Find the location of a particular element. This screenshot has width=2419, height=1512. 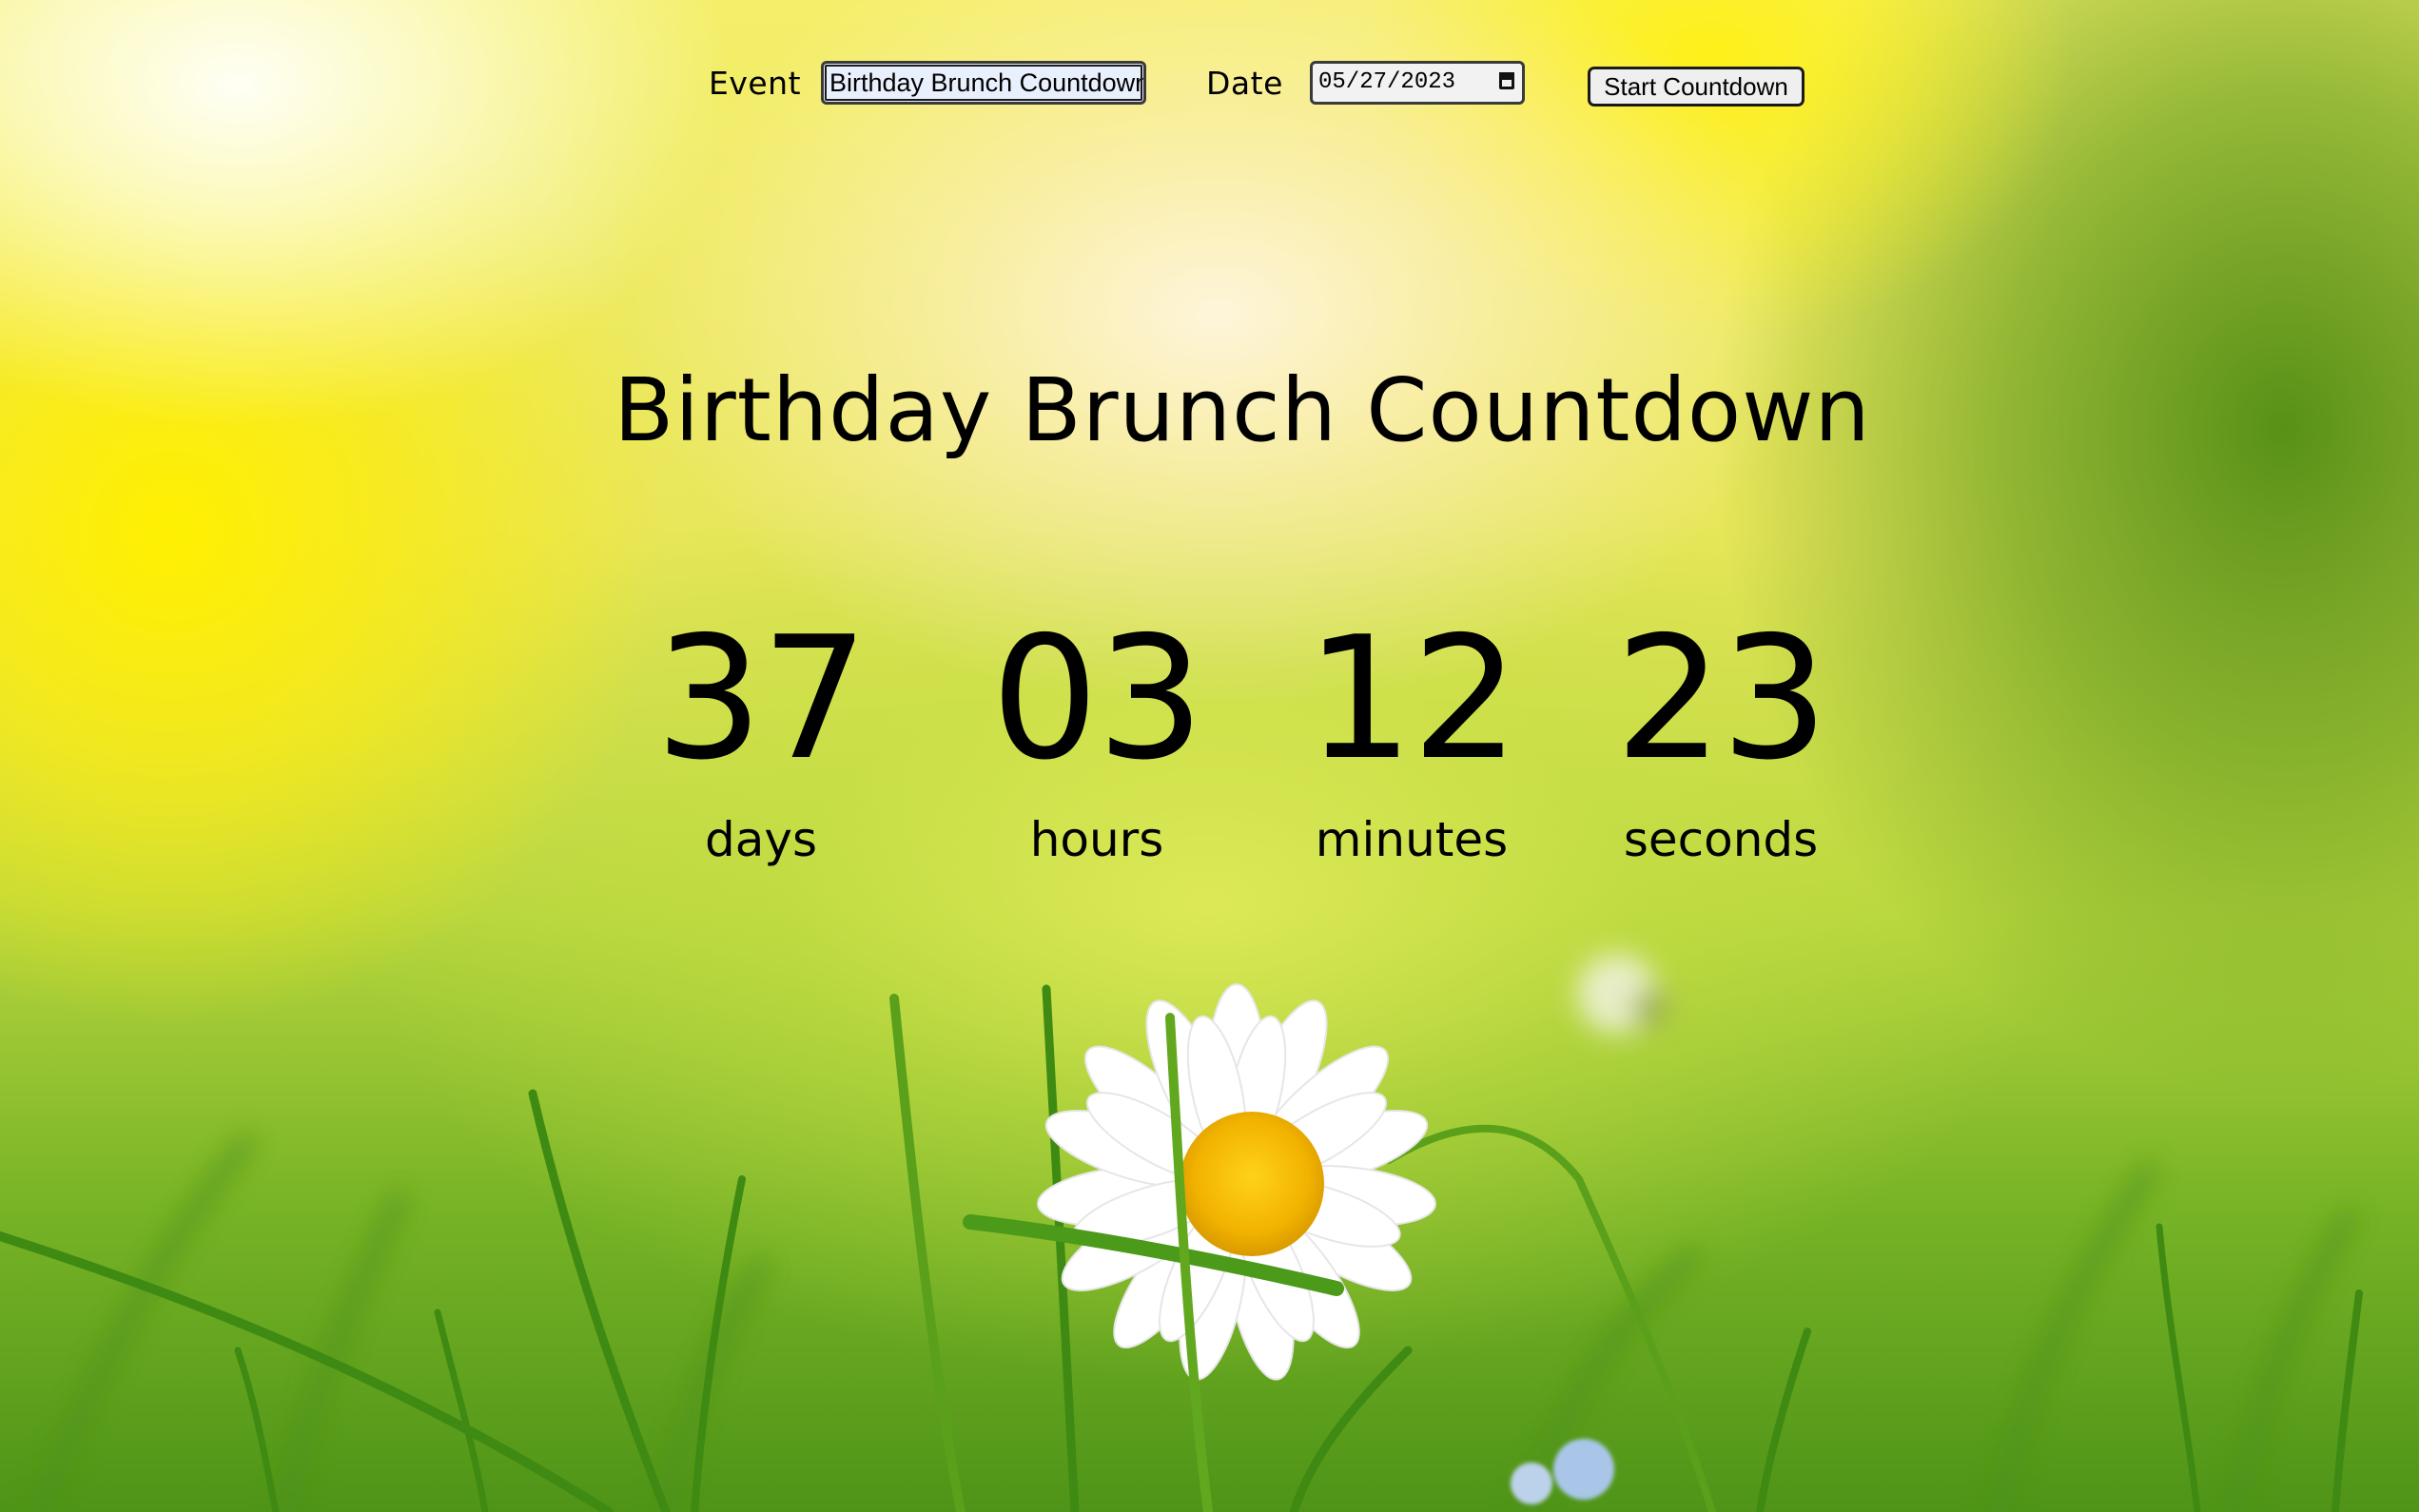

days-value: 37 is located at coordinates (761, 699).